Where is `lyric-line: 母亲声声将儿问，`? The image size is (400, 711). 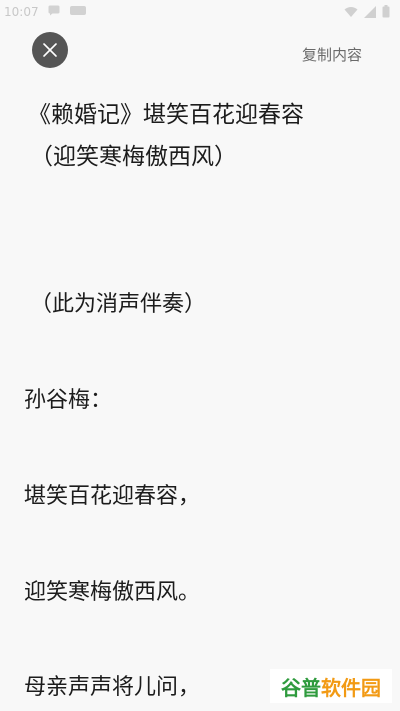 lyric-line: 母亲声声将儿问， is located at coordinates (112, 687).